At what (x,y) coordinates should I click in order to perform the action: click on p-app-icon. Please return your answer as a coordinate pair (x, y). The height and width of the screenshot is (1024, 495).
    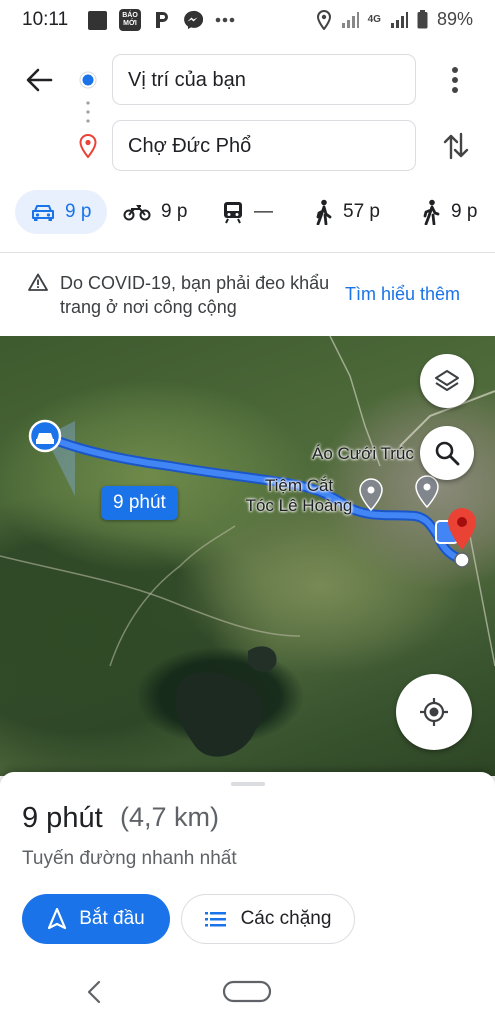
    Looking at the image, I should click on (162, 20).